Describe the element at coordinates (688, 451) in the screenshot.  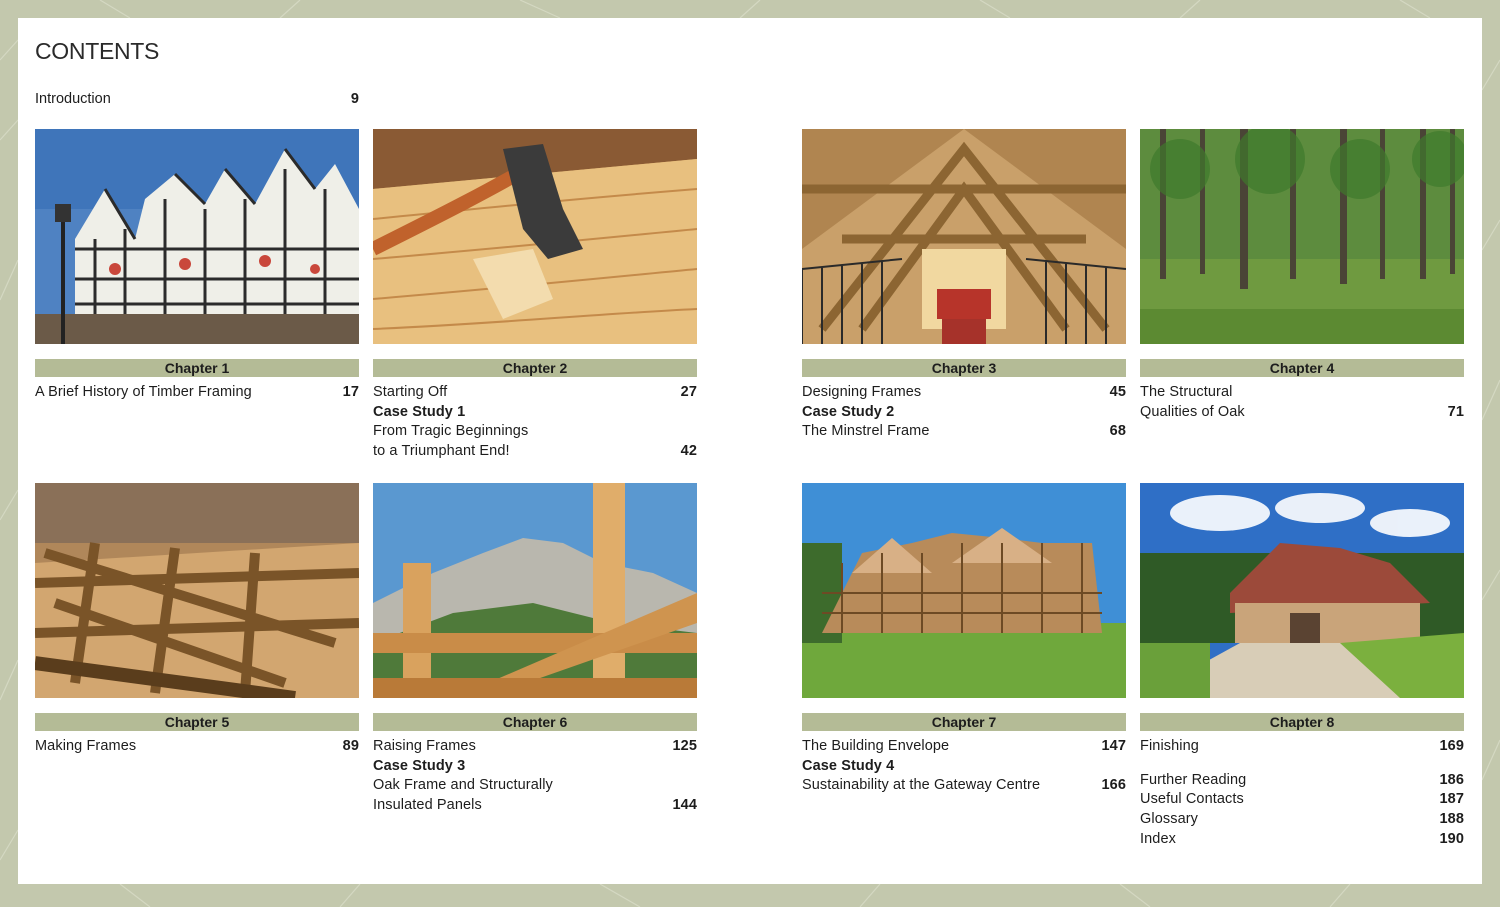
I see `entry-page-number: 42` at that location.